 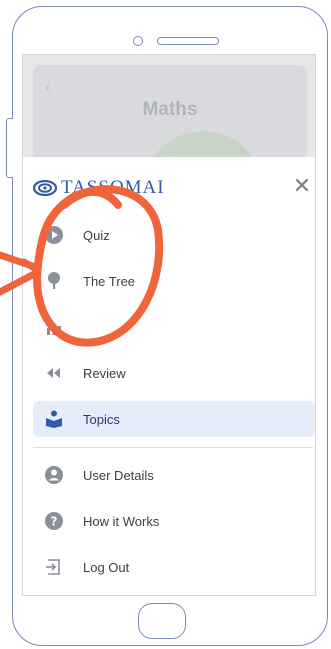 I want to click on menu-item-quiz: Quiz, so click(x=174, y=235).